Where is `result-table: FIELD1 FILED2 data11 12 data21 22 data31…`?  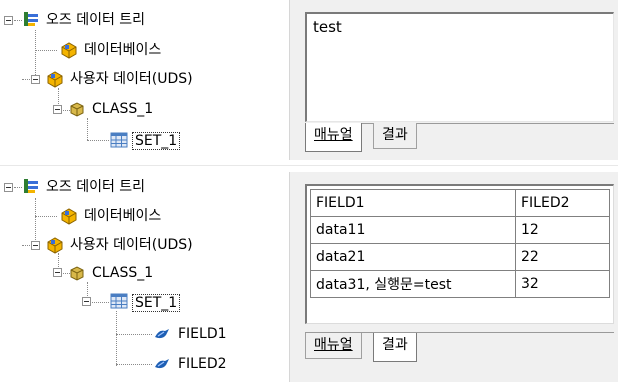 result-table: FIELD1 FILED2 data11 12 data21 22 data31… is located at coordinates (460, 243).